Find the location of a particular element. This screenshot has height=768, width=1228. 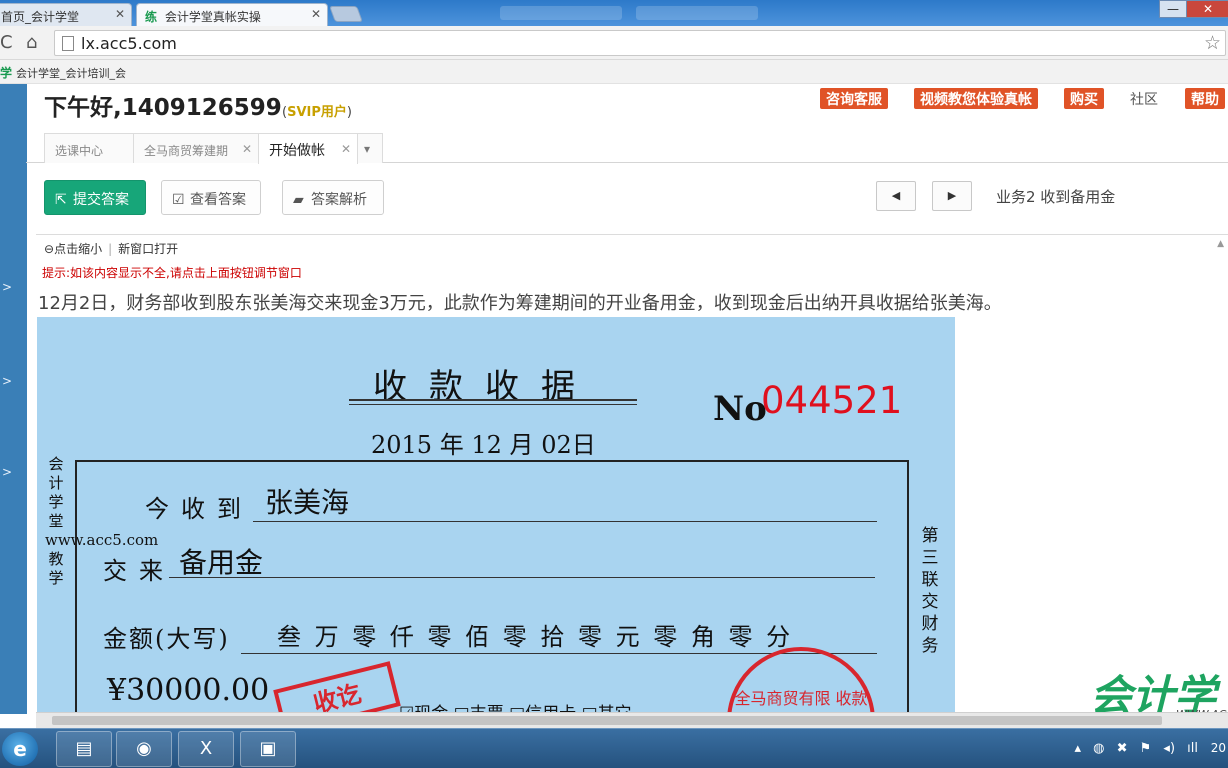

received-from-value: 张美海 is located at coordinates (307, 502).